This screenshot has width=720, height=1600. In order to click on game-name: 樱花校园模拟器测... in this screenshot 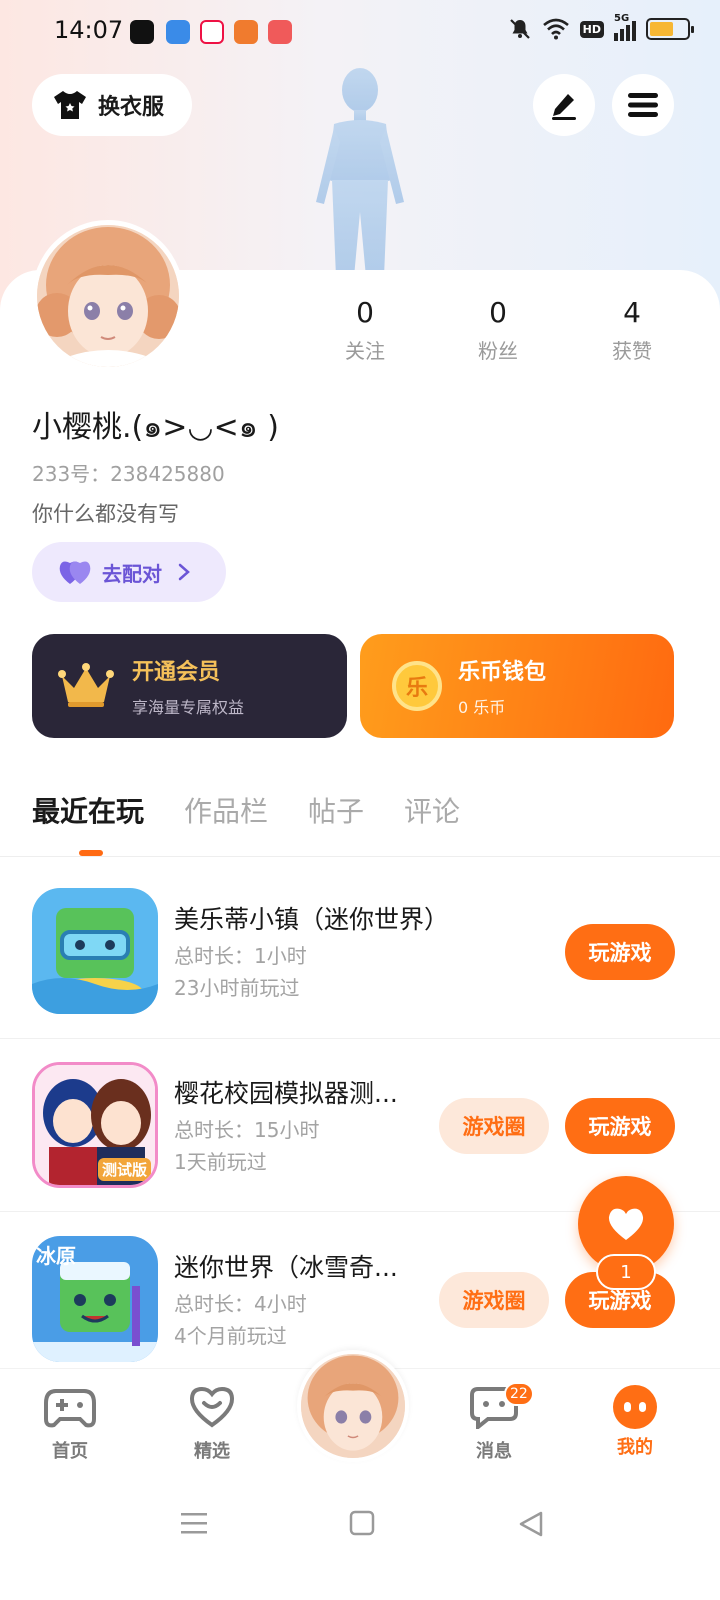, I will do `click(286, 1093)`.